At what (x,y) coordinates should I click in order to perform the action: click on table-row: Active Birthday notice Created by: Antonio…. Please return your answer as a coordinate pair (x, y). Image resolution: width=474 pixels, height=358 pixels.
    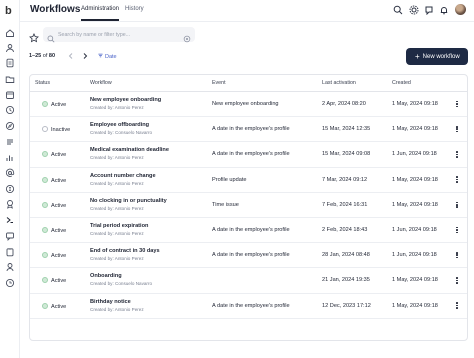
    Looking at the image, I should click on (248, 306).